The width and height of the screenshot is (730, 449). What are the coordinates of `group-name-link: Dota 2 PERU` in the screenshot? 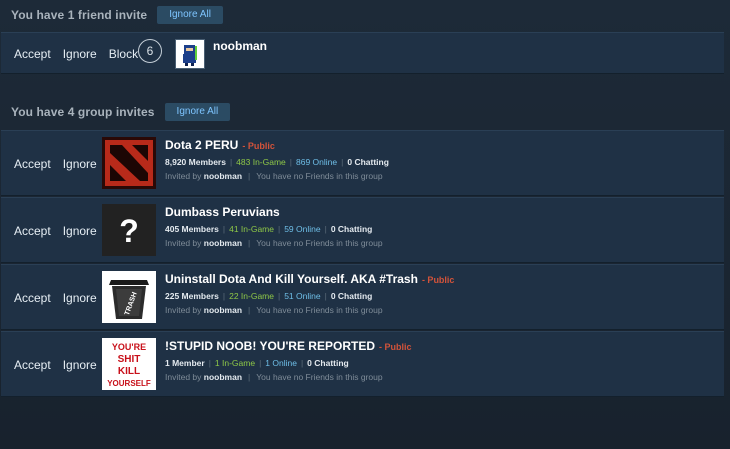 It's located at (201, 145).